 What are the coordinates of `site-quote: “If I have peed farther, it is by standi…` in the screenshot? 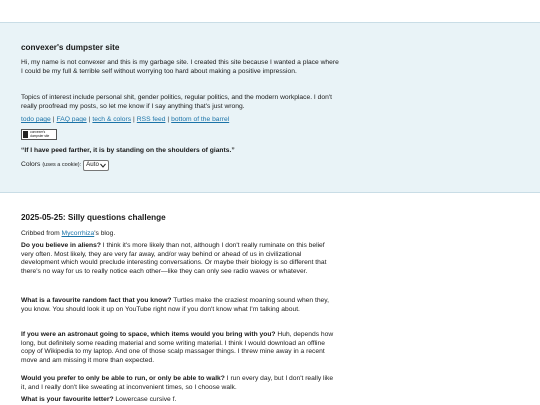 It's located at (128, 150).